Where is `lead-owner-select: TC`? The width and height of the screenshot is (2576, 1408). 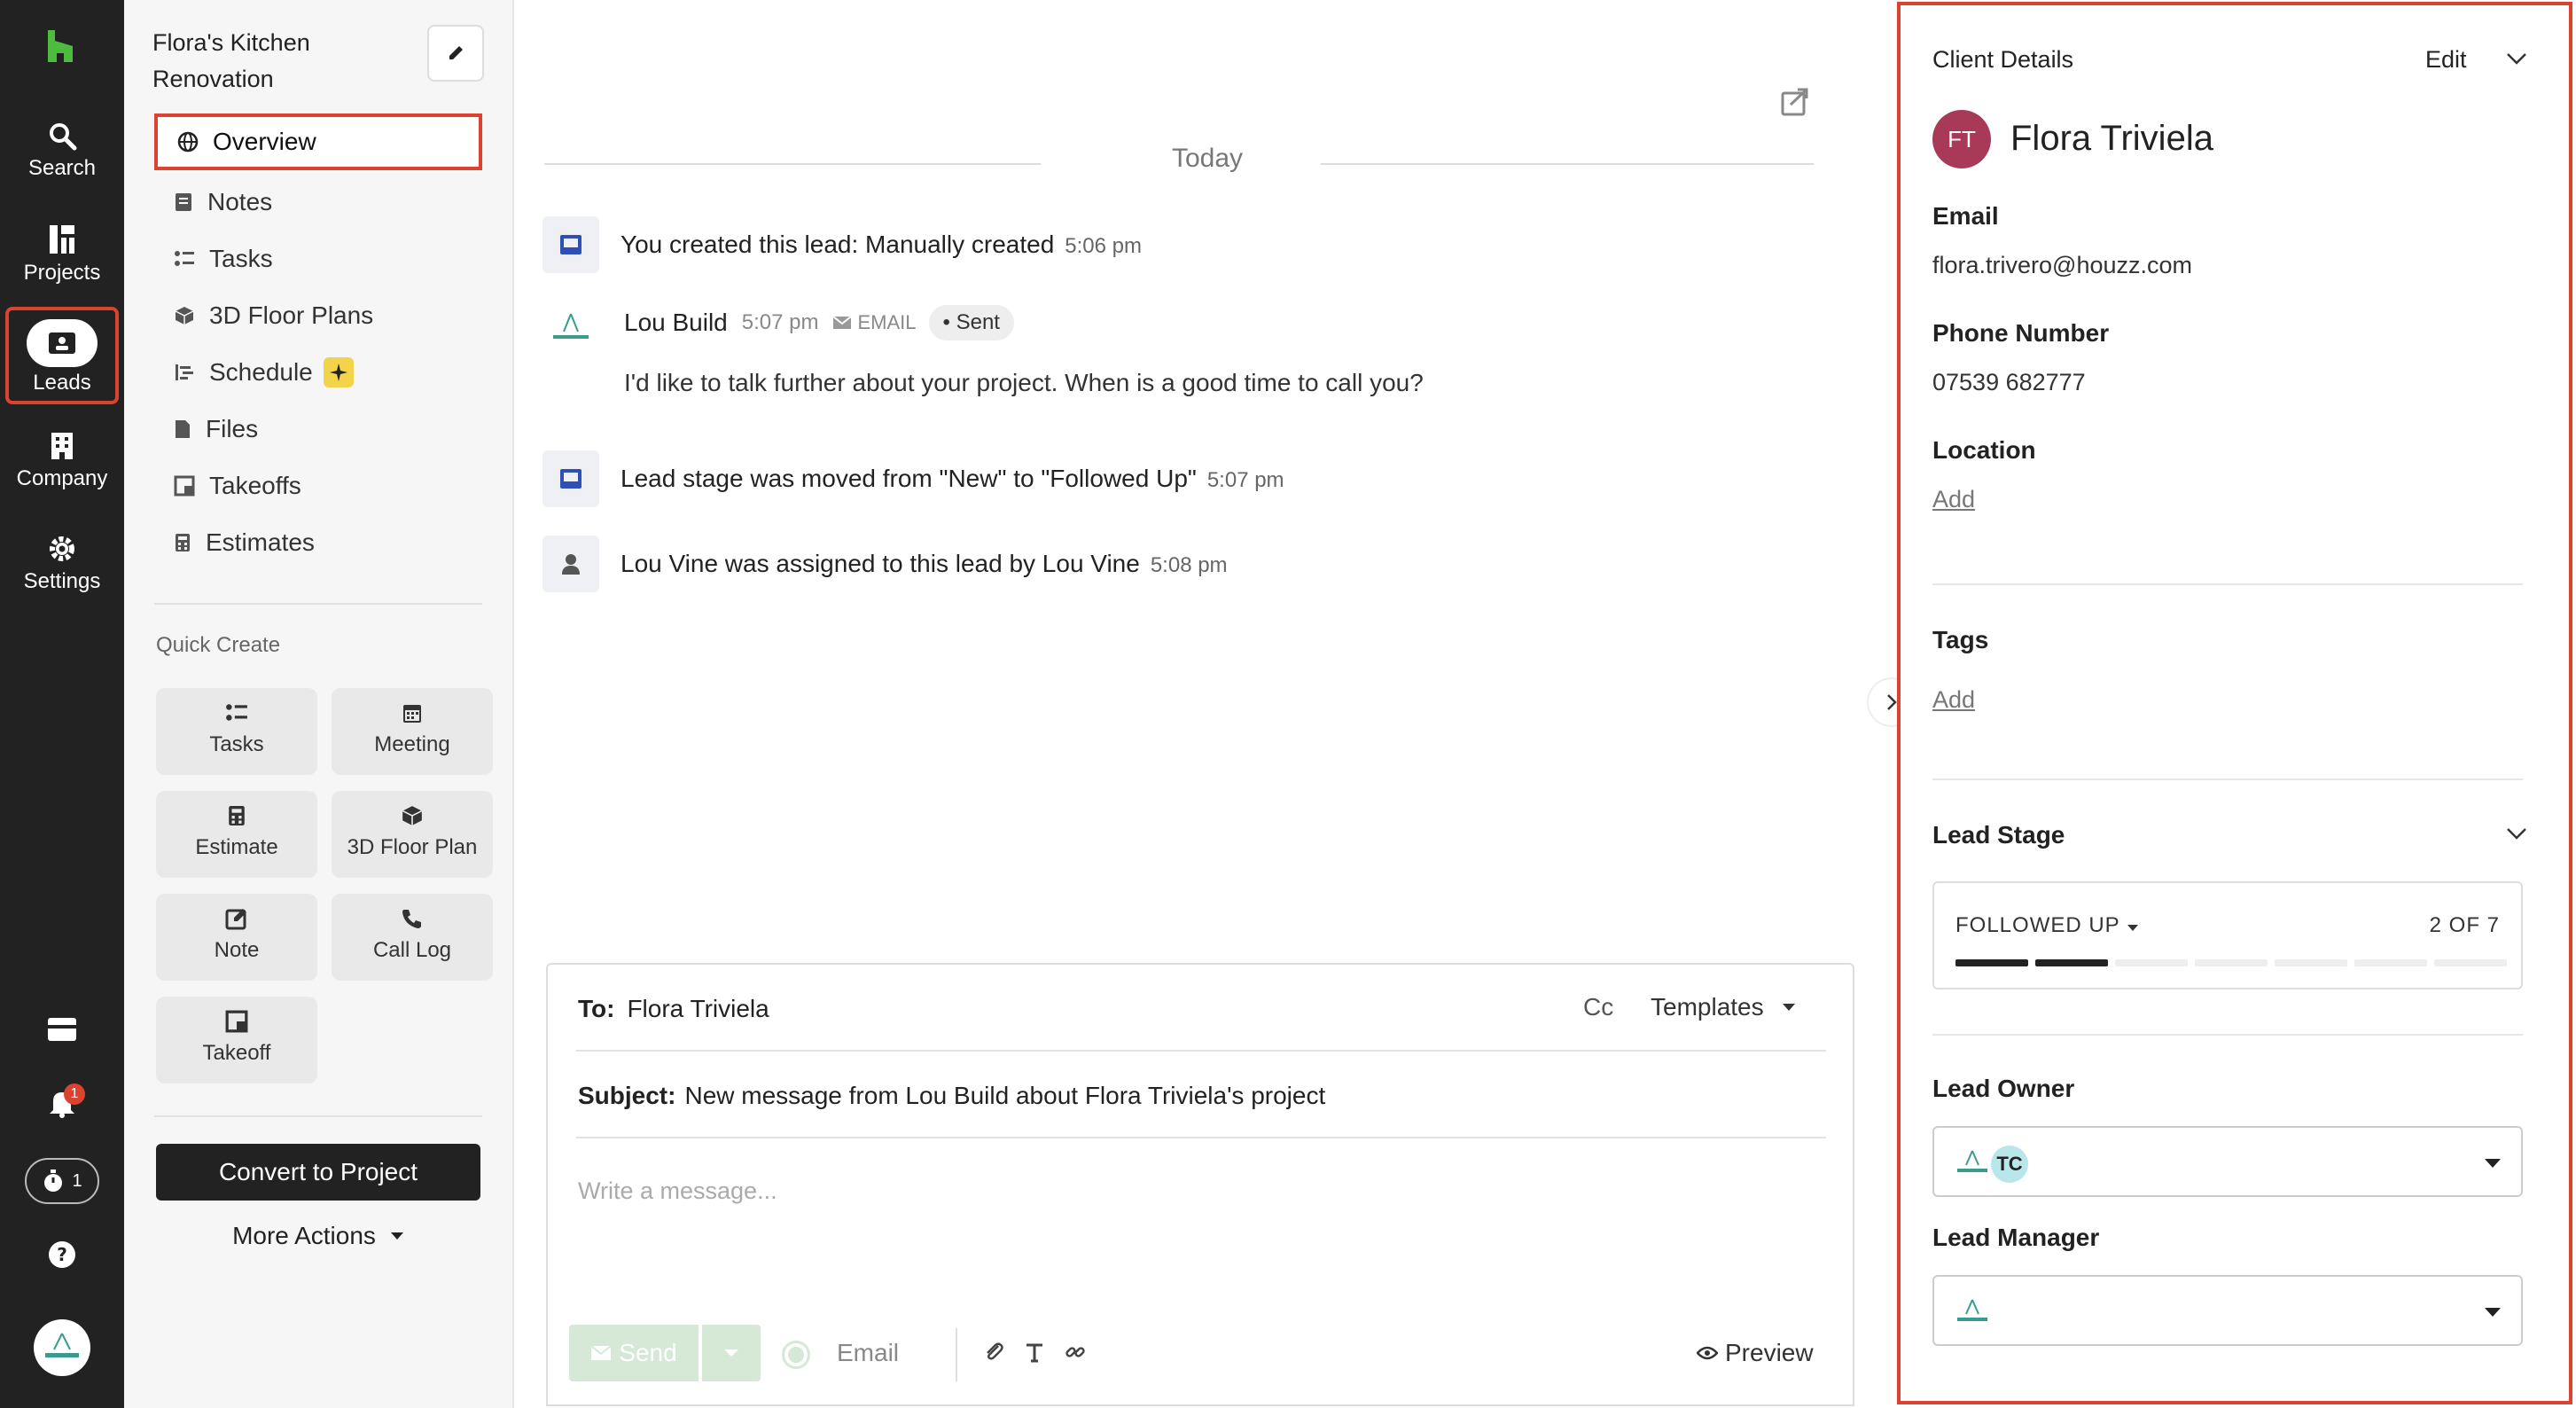 lead-owner-select: TC is located at coordinates (2227, 1161).